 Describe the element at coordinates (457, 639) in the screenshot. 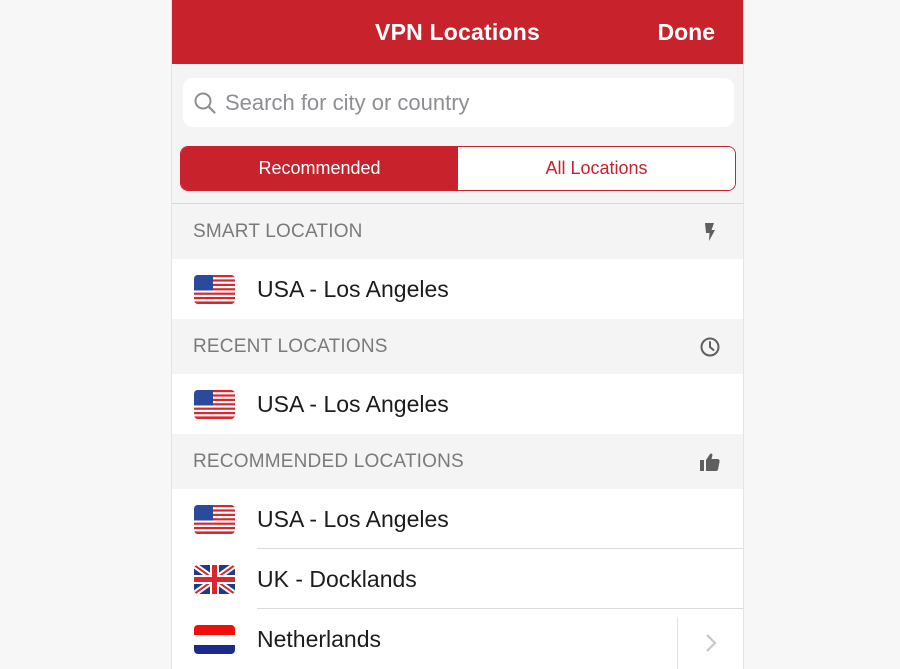

I see `location-row-expandable: Netherlands` at that location.